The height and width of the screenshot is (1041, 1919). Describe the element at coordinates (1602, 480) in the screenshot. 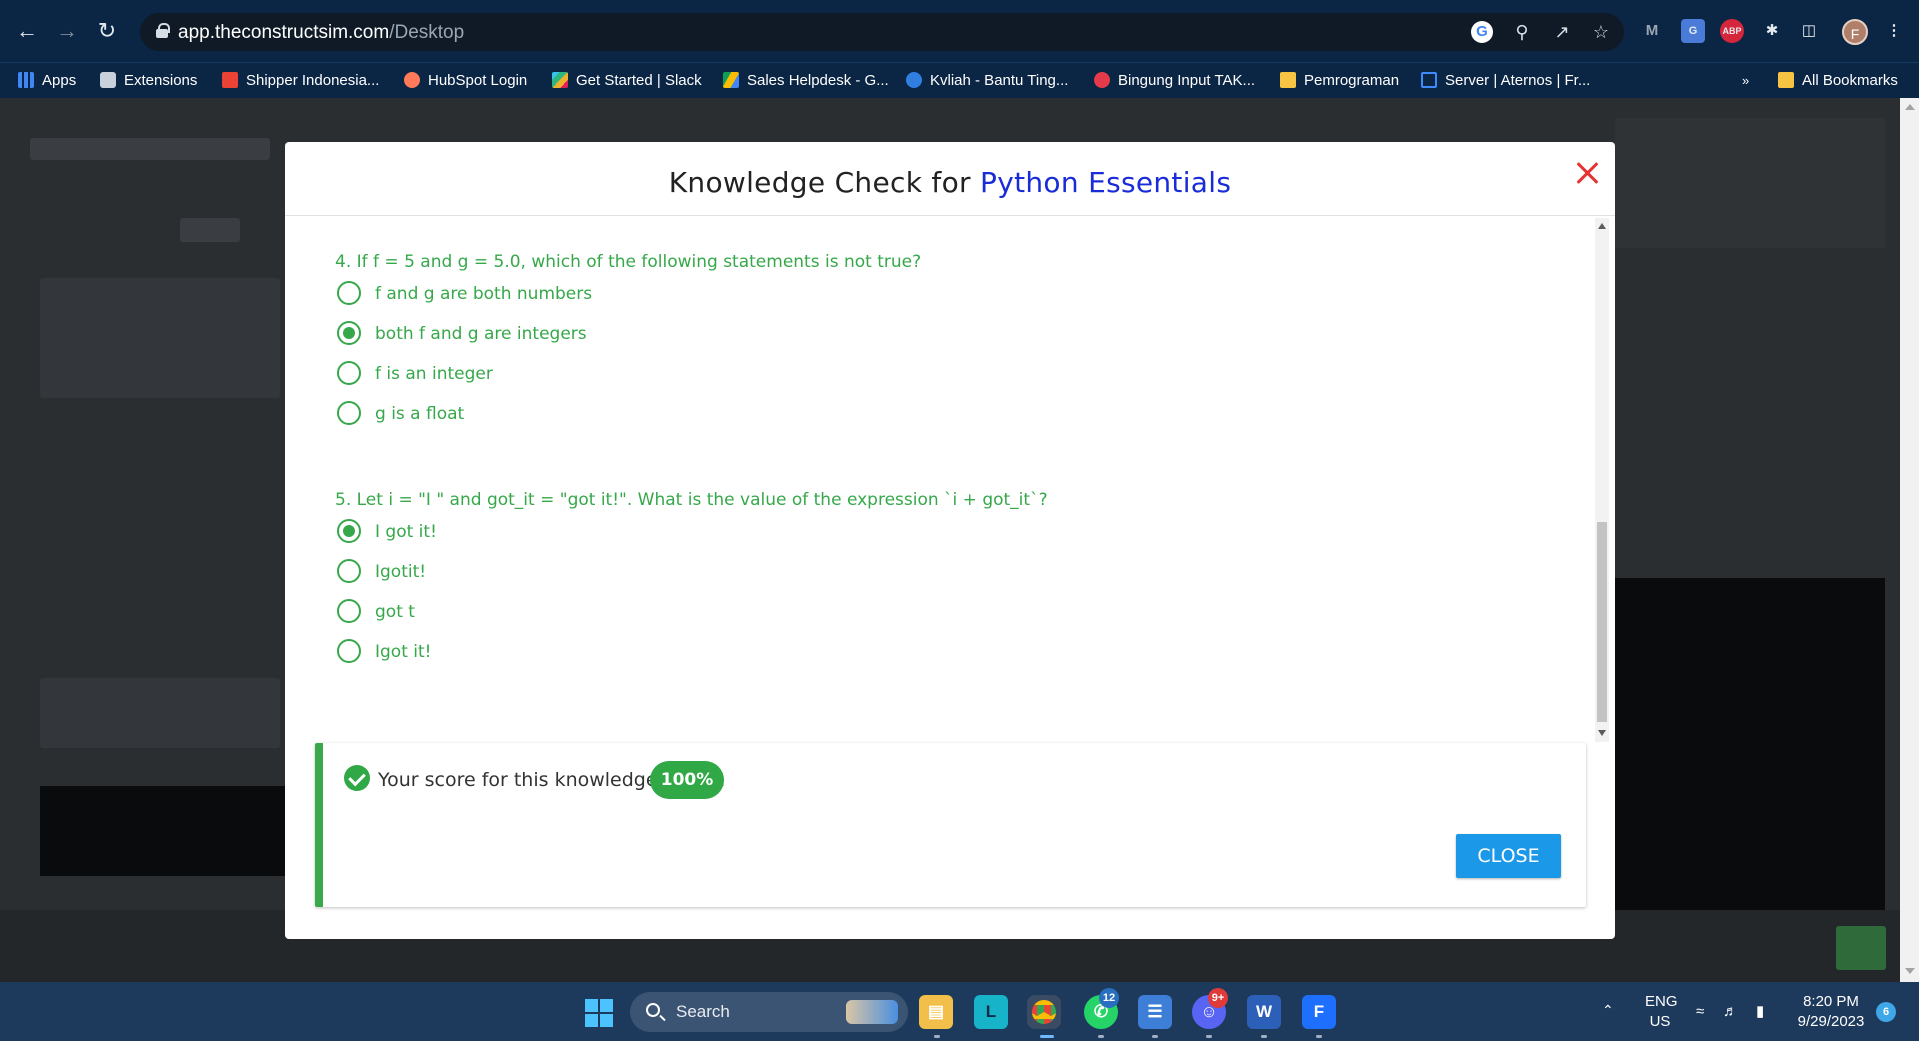

I see `modal-scrollbar` at that location.